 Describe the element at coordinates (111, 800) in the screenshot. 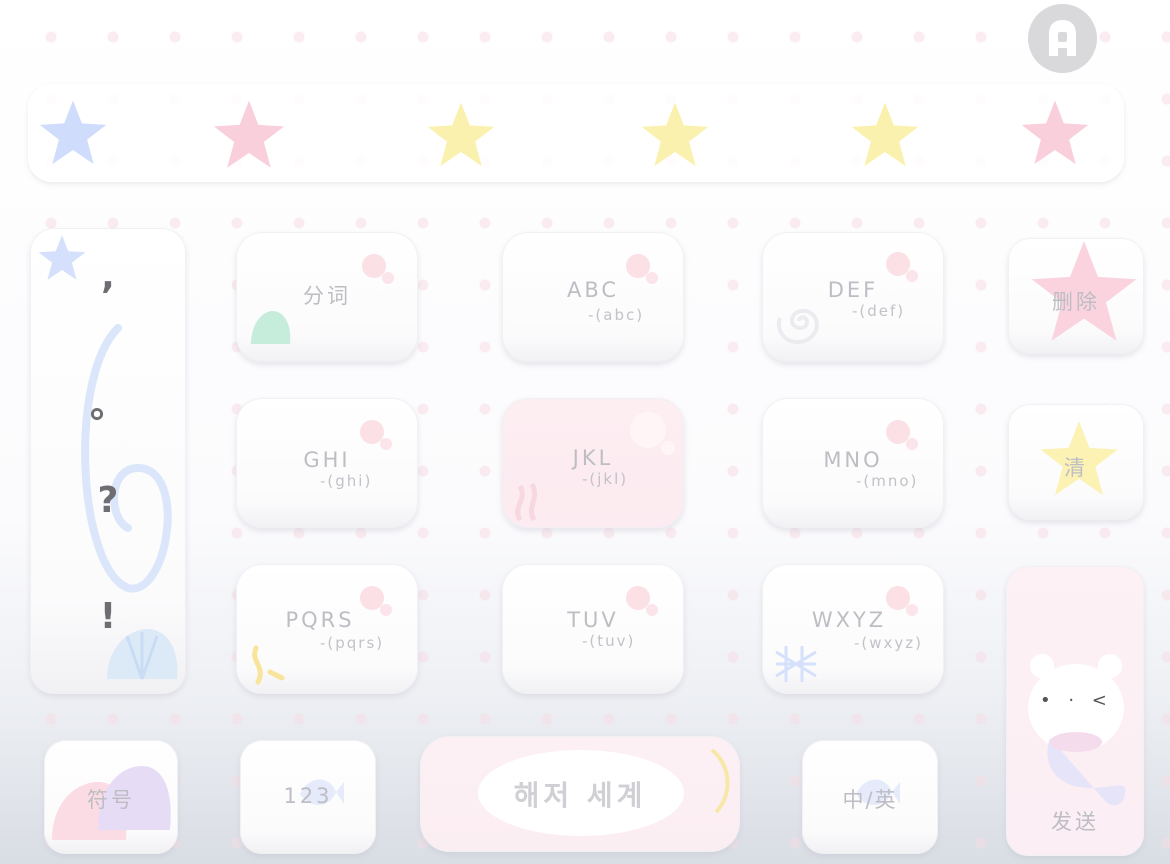

I see `symbols-label: 符号` at that location.